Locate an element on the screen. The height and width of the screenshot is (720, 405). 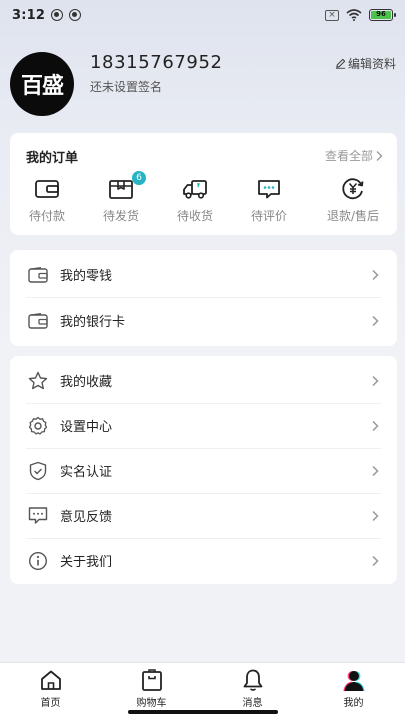
menu-item-bank-card: 我的银行卡 is located at coordinates (203, 320).